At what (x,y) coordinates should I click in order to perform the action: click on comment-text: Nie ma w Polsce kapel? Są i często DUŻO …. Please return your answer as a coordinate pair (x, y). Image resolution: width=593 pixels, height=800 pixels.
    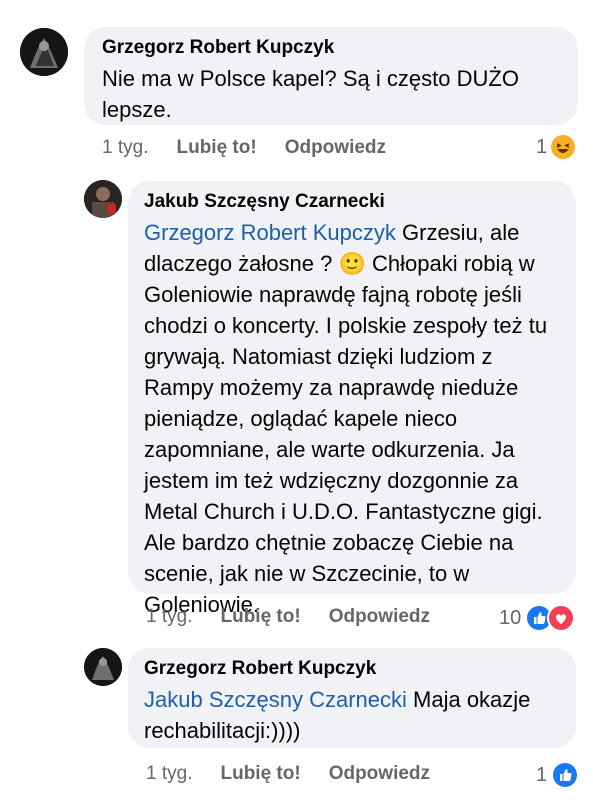
    Looking at the image, I should click on (310, 94).